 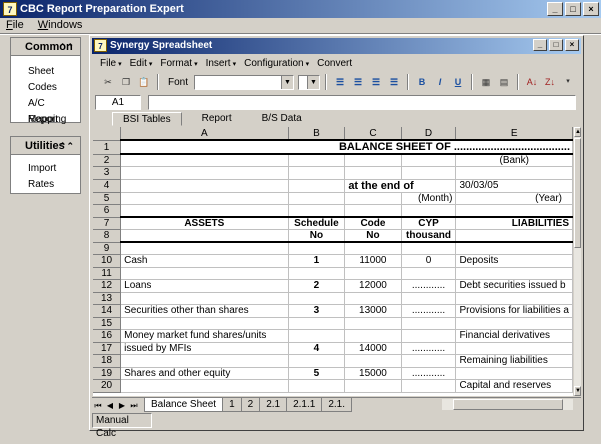 I want to click on column-header-c: C, so click(x=373, y=134).